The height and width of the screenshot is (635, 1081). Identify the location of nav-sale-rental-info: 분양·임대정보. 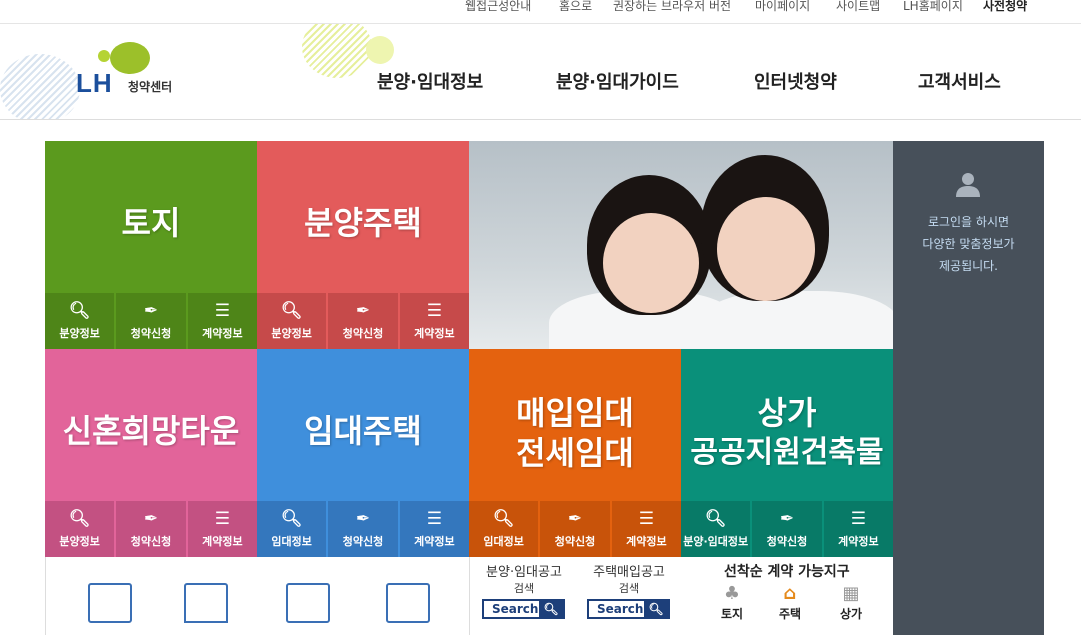
(430, 81).